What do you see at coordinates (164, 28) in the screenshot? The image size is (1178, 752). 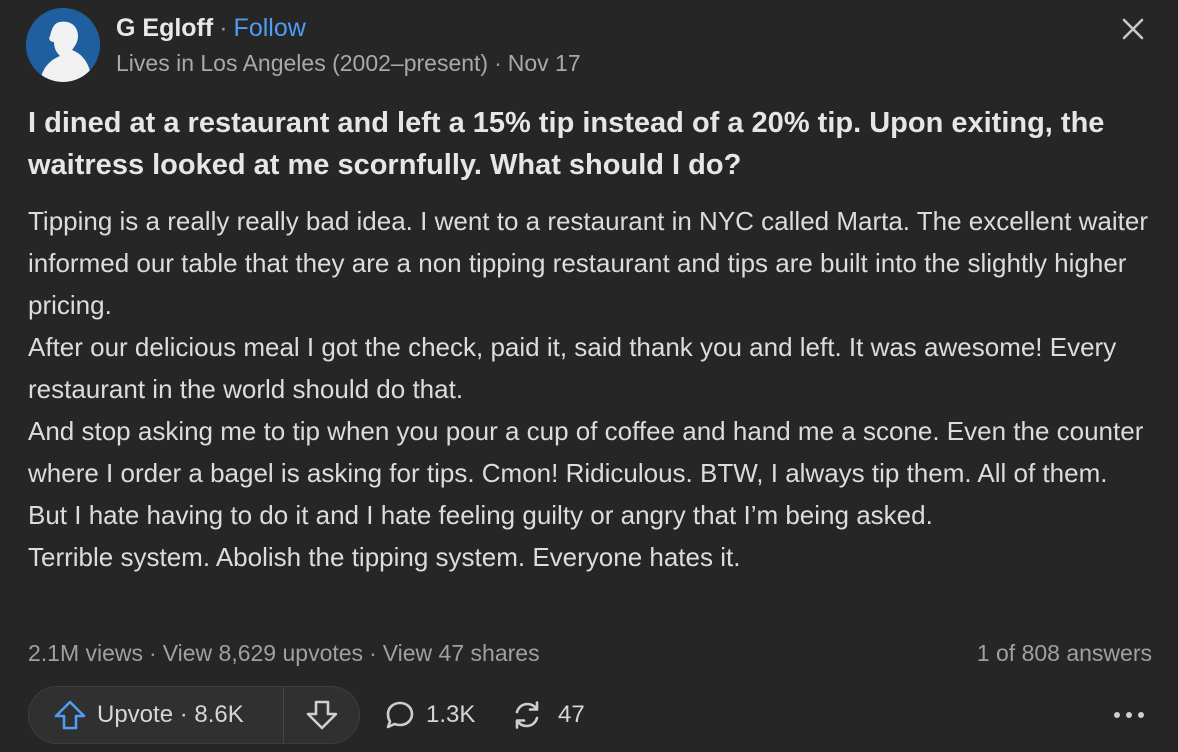 I see `author-name: G Egloff` at bounding box center [164, 28].